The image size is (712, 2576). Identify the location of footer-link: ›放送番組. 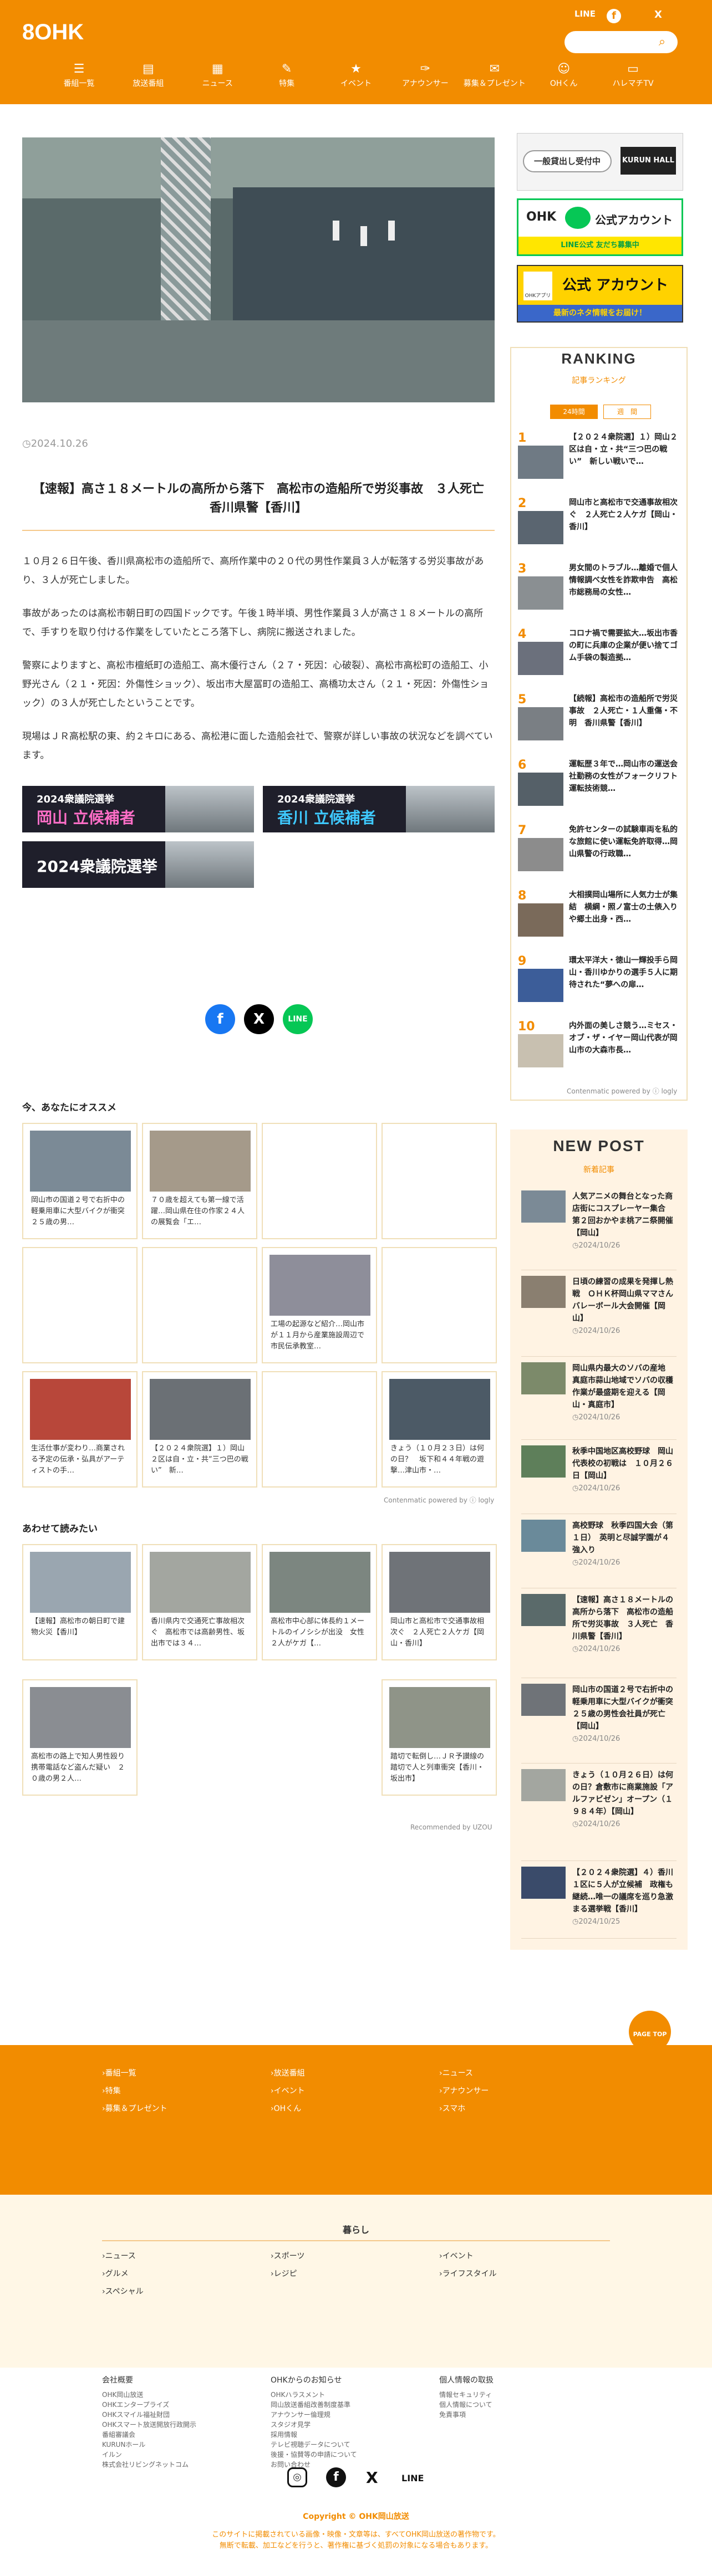
(288, 2072).